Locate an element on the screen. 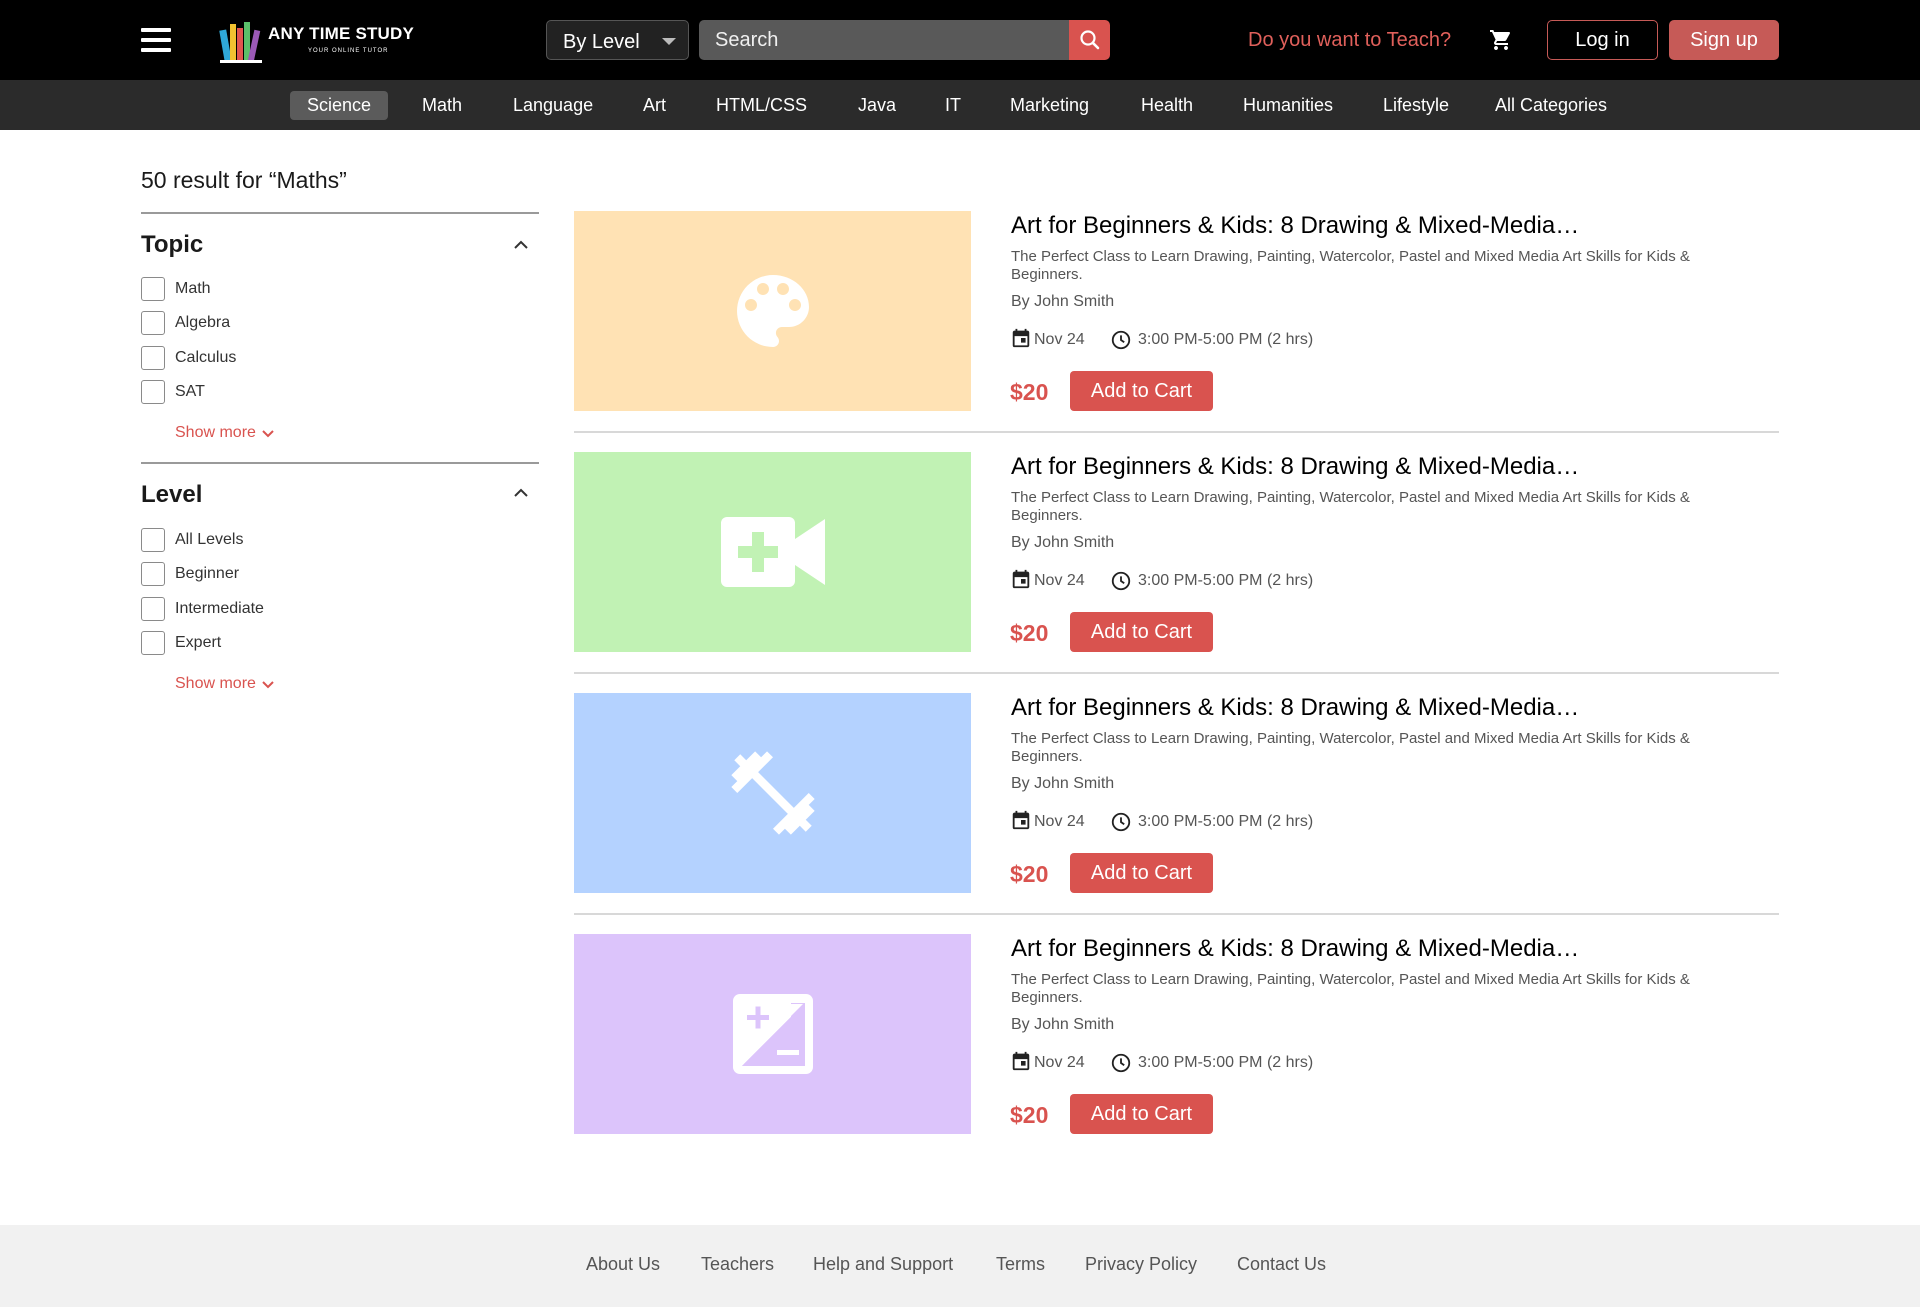  category-science: Science is located at coordinates (339, 105).